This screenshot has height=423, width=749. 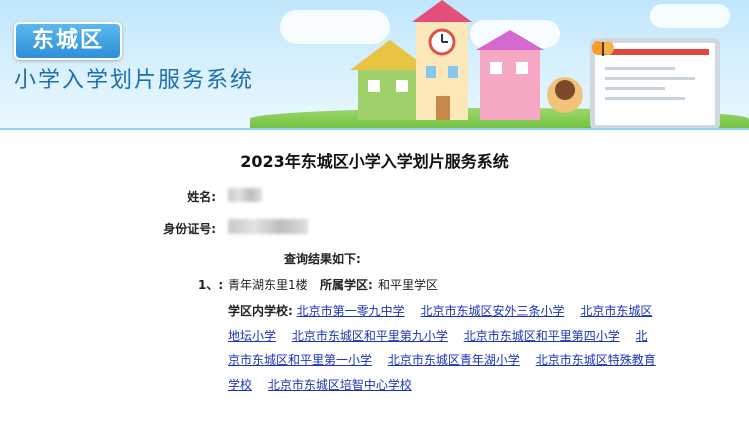 What do you see at coordinates (346, 285) in the screenshot?
I see `district-label: 所属学区:` at bounding box center [346, 285].